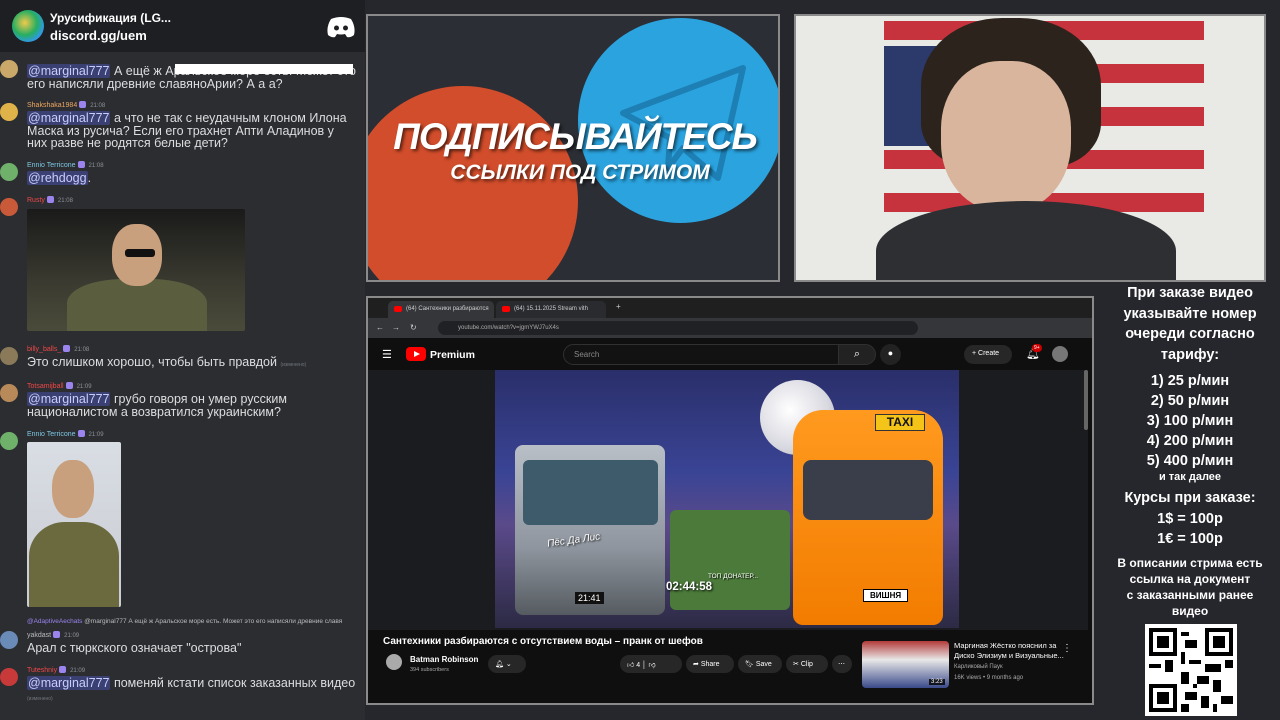 This screenshot has height=720, width=1280. Describe the element at coordinates (59, 386) in the screenshot. I see `username: Totsamijball 21:09` at that location.